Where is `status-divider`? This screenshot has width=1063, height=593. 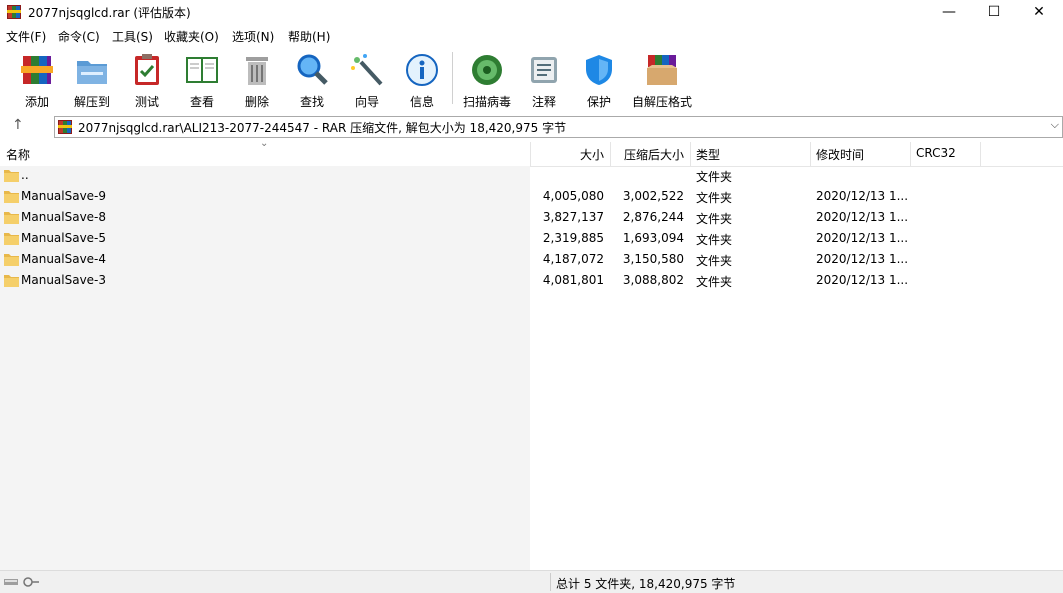
status-divider is located at coordinates (550, 582).